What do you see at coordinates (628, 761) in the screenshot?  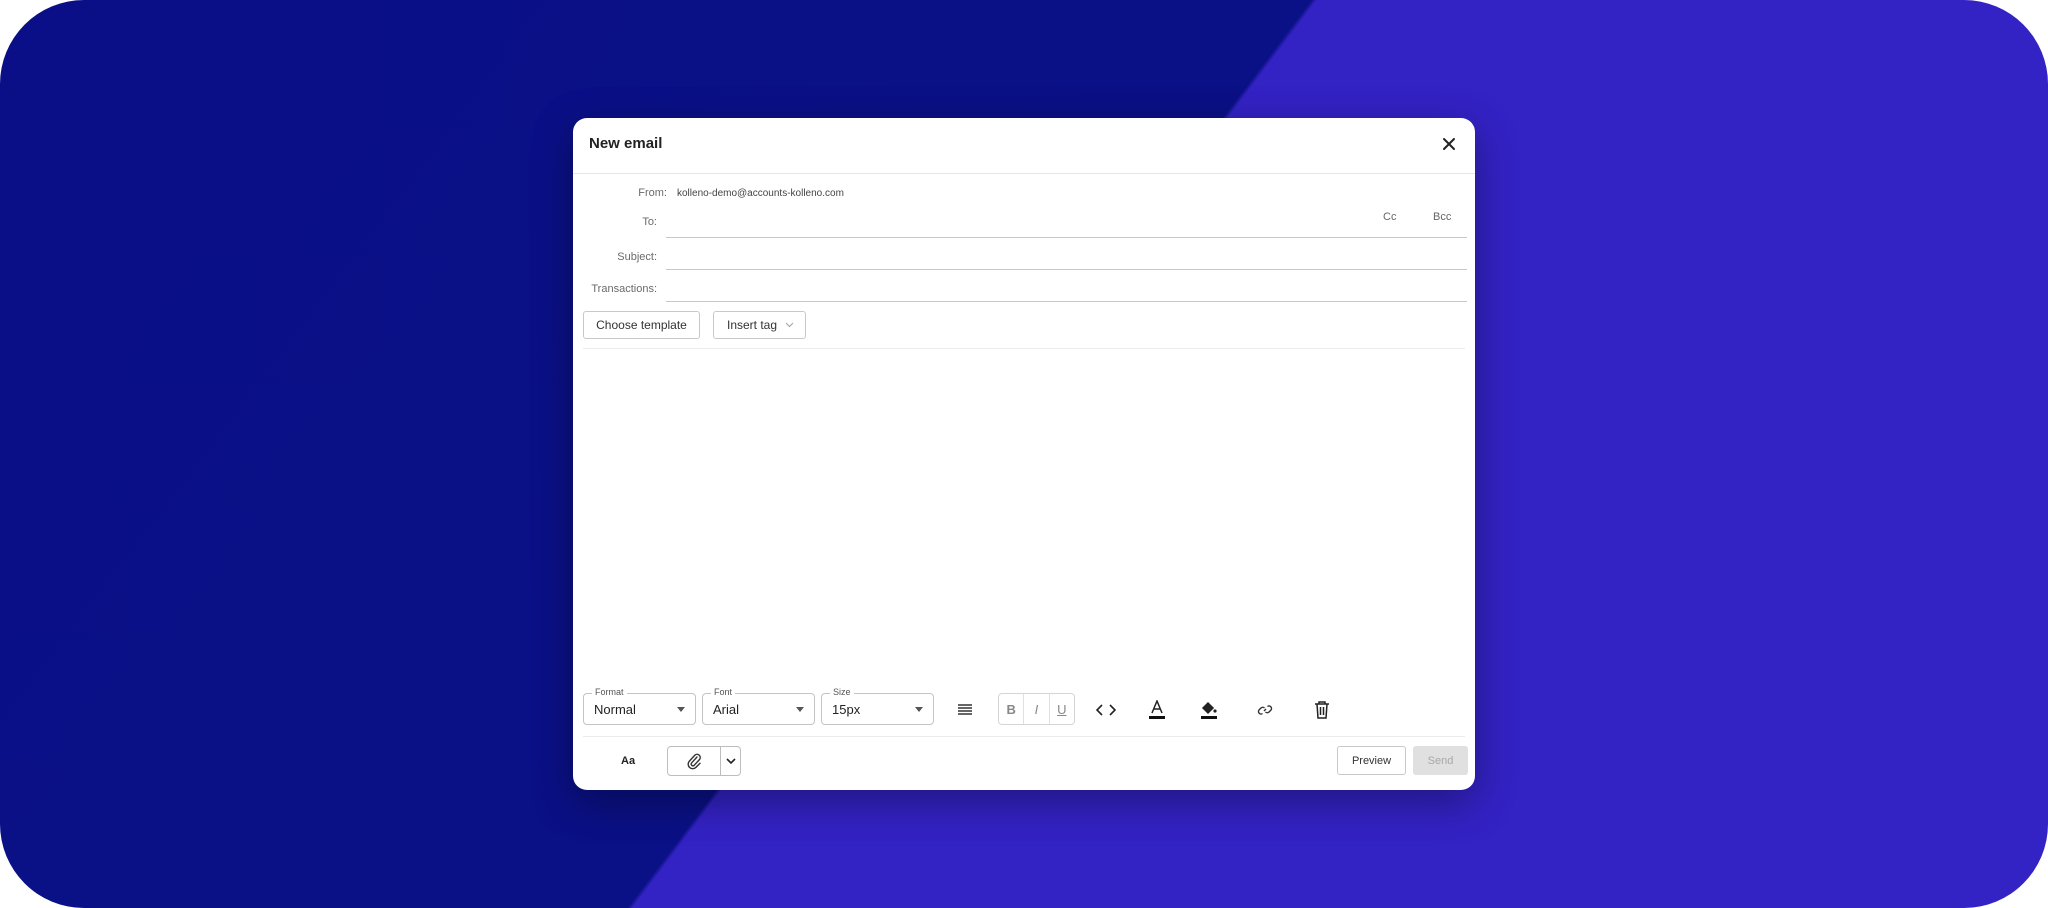 I see `text-format-toggle: Aa` at bounding box center [628, 761].